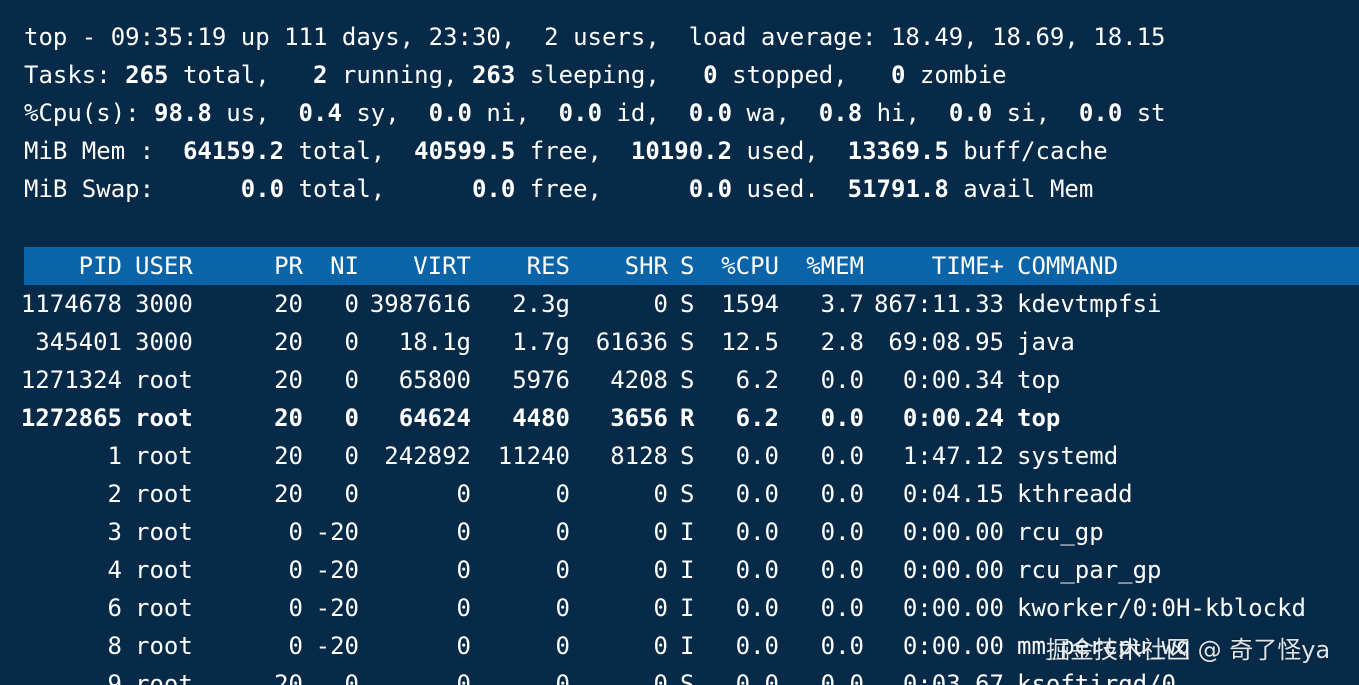  Describe the element at coordinates (274, 266) in the screenshot. I see `column-pr: PR` at that location.